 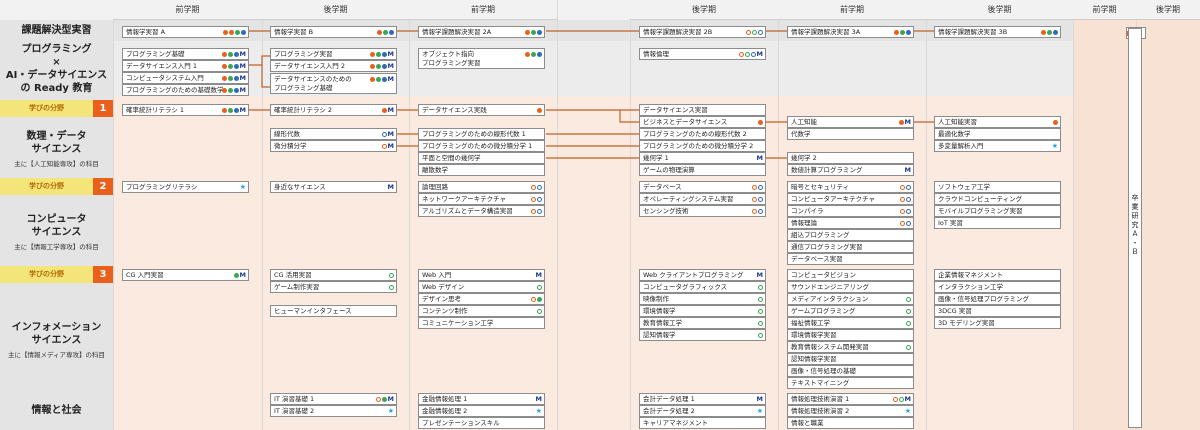 I want to click on course-box: 多変量解析入門 ★, so click(x=997, y=146).